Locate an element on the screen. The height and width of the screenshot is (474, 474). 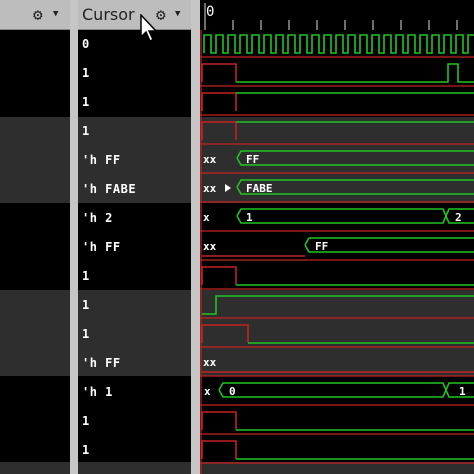
mouse-pointer-icon is located at coordinates (149, 28).